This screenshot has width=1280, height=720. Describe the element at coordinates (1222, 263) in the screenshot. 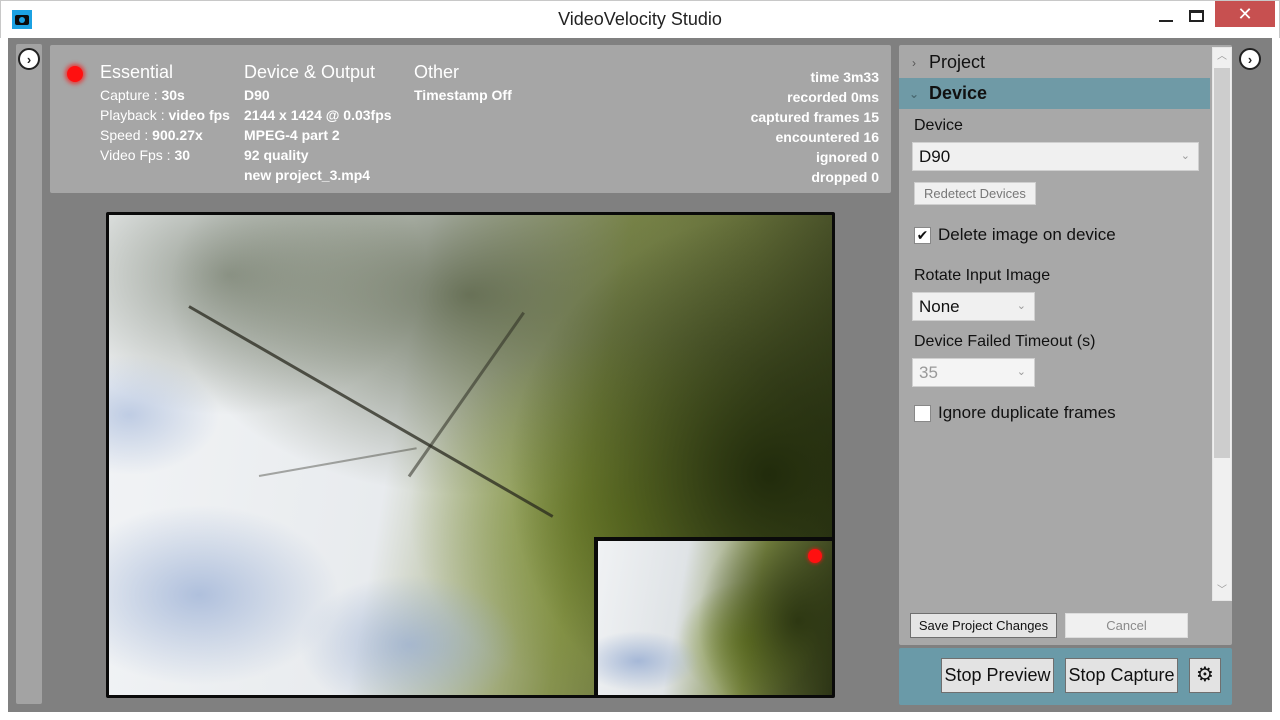

I see `scrollbar-thumb` at that location.